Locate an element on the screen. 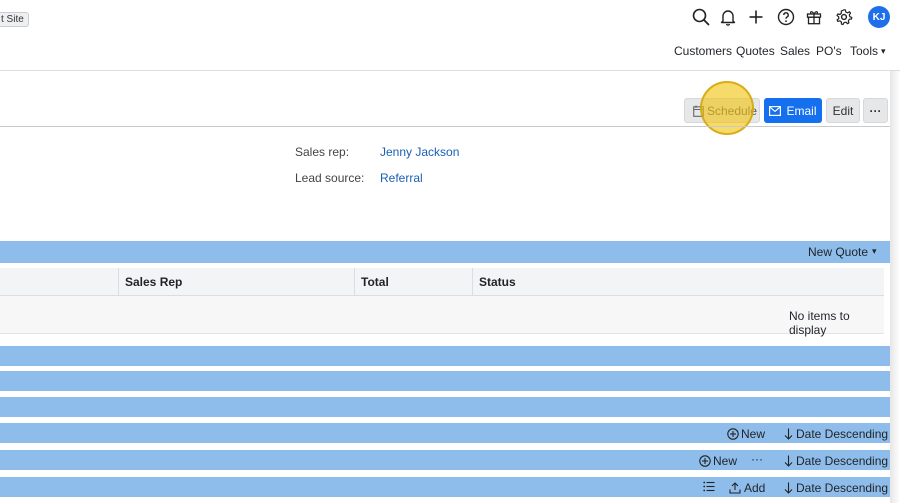 The image size is (900, 503). new-quote-button: New Quote is located at coordinates (838, 252).